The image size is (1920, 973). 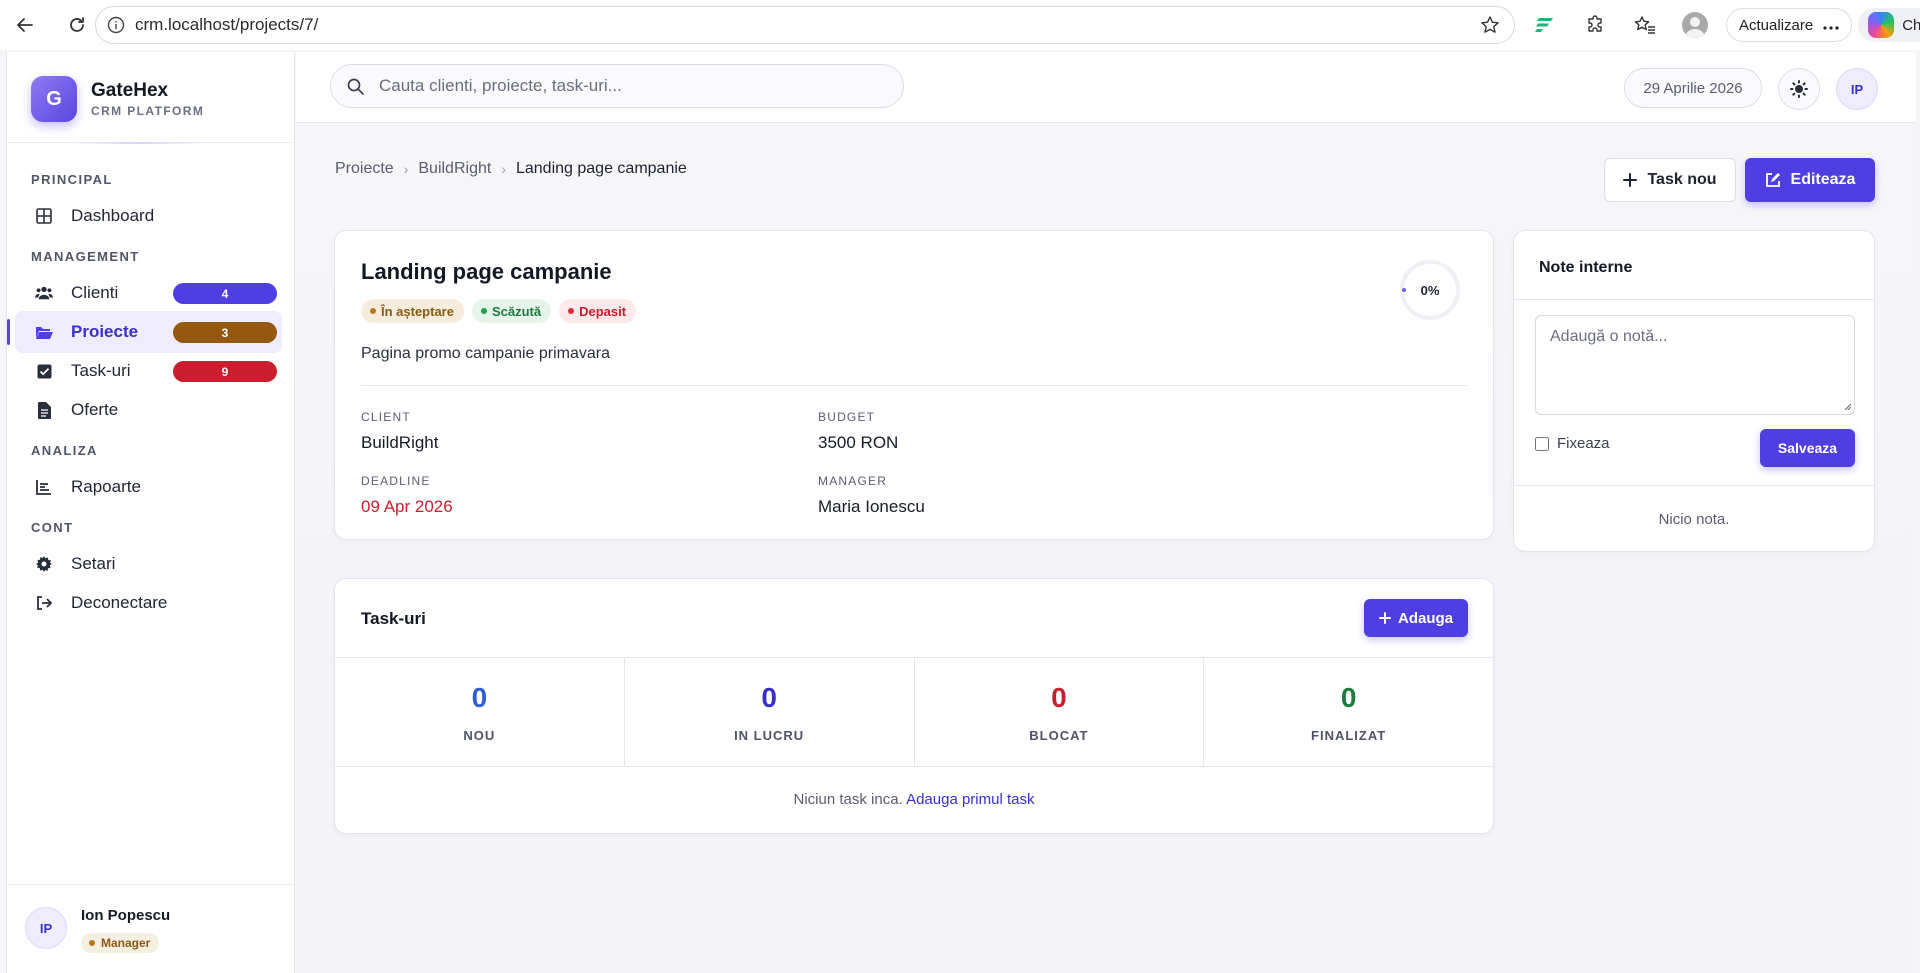 I want to click on sidebar-item-proiecte: Proiecte 3, so click(x=144, y=332).